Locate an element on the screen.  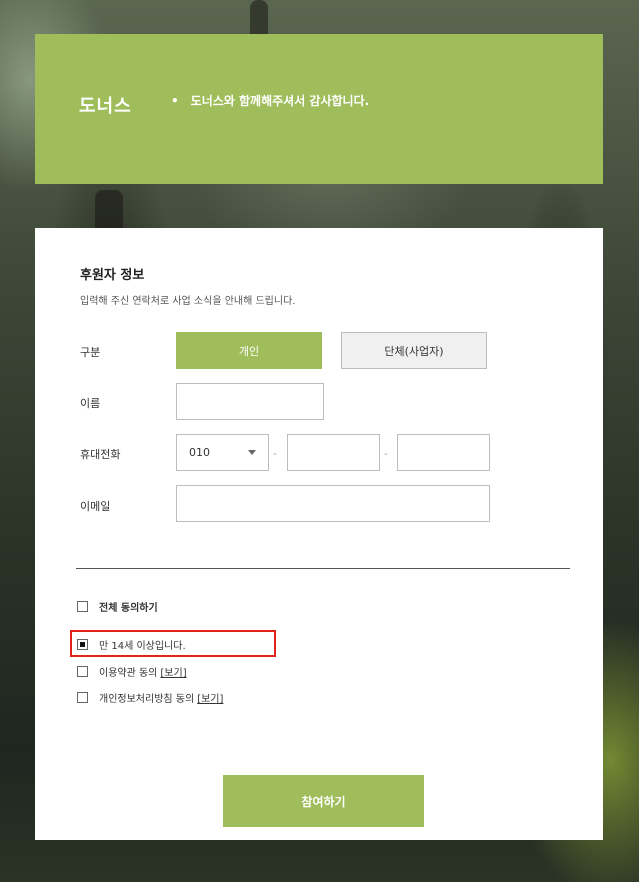
section-description: 입력해 주신 연락처로 사업 소식을 안내해 드립니다. is located at coordinates (188, 301).